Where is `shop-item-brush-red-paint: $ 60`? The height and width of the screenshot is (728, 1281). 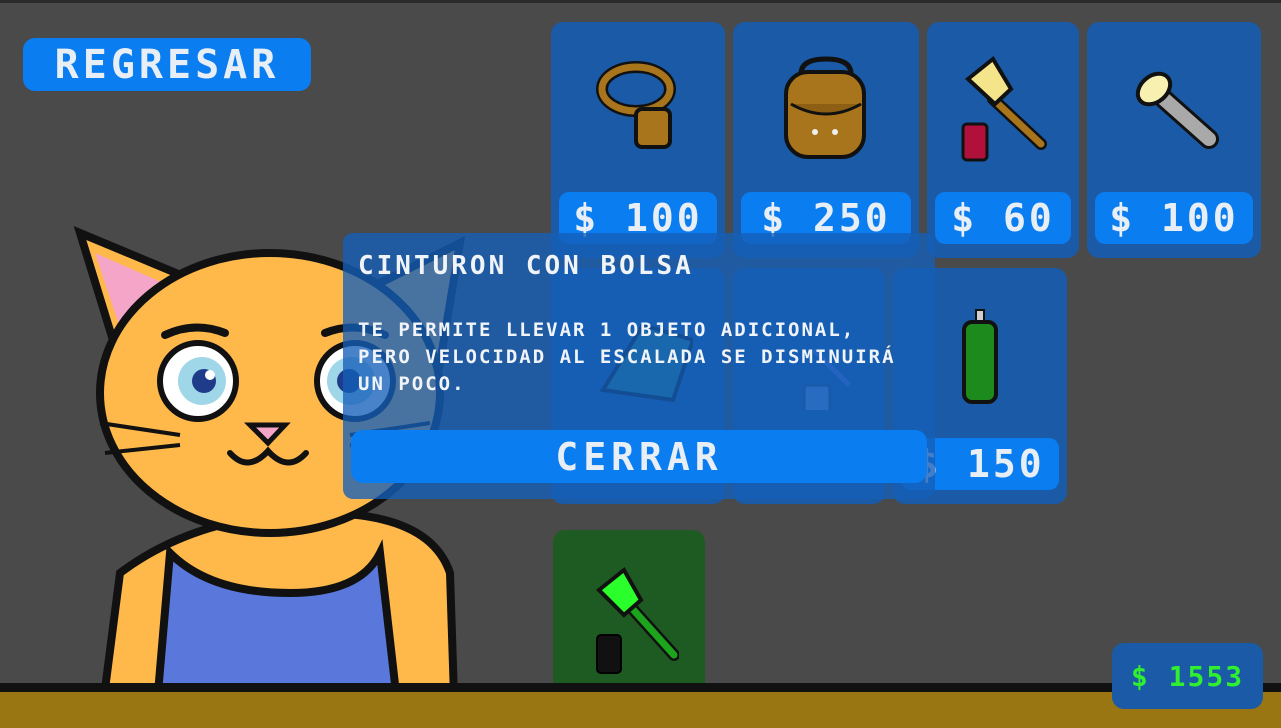
shop-item-brush-red-paint: $ 60 is located at coordinates (1003, 140).